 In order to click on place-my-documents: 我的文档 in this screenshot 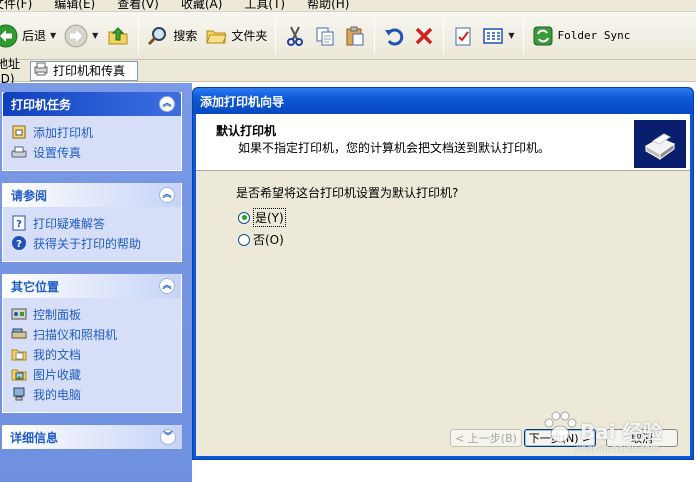, I will do `click(92, 354)`.